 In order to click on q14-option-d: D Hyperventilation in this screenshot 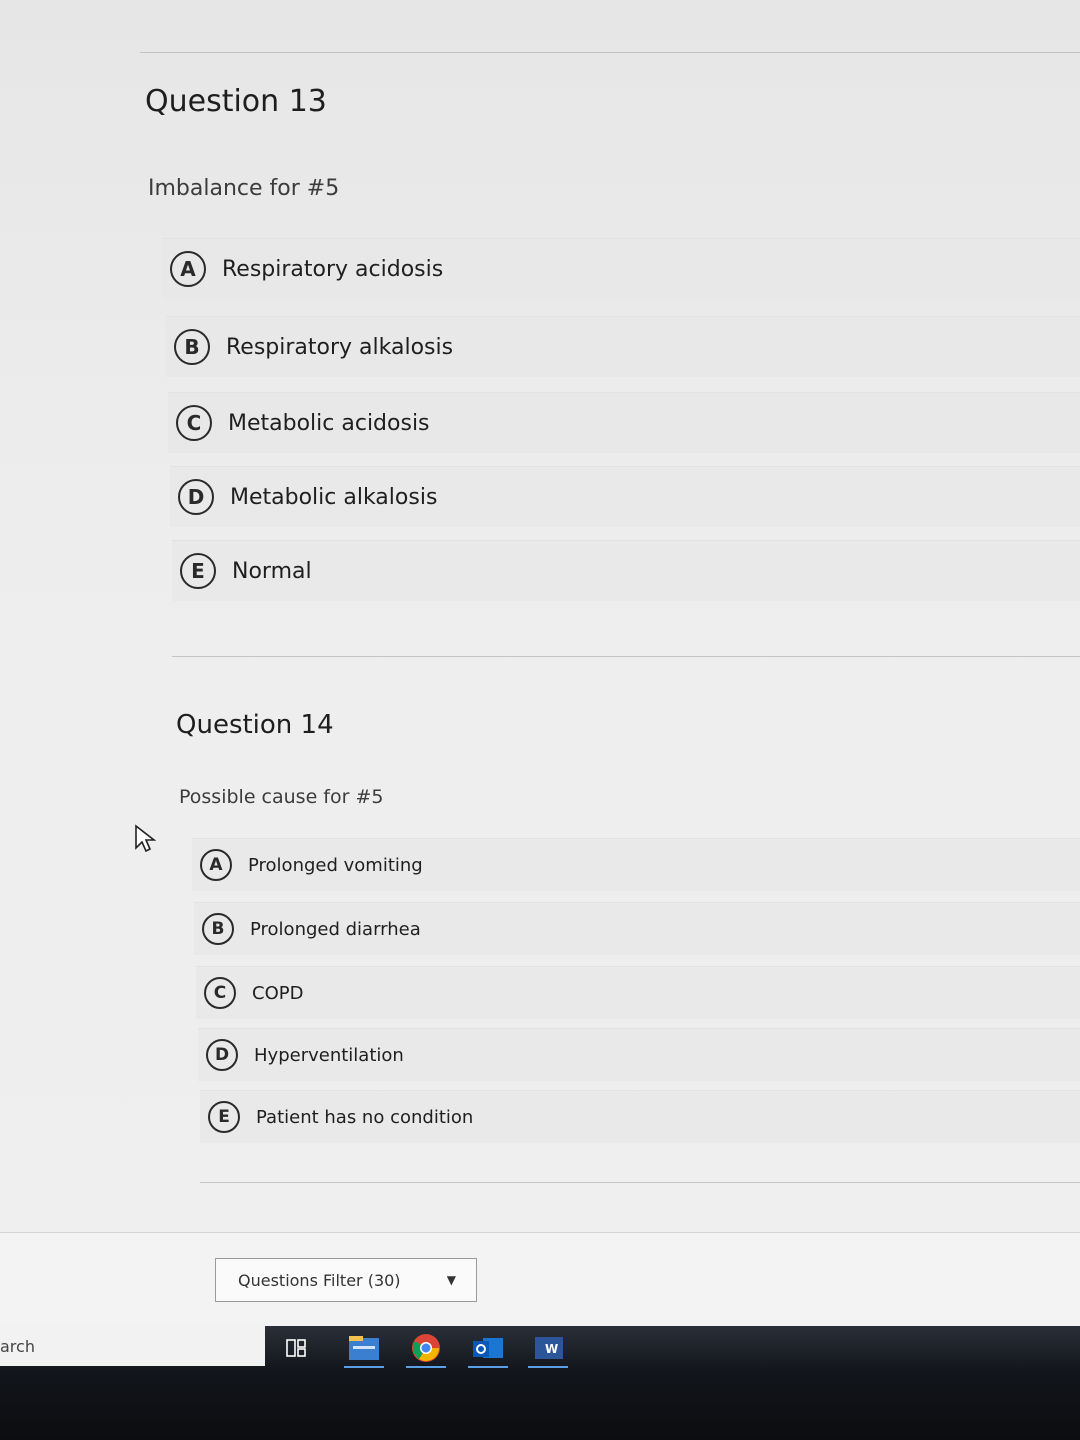, I will do `click(639, 1054)`.